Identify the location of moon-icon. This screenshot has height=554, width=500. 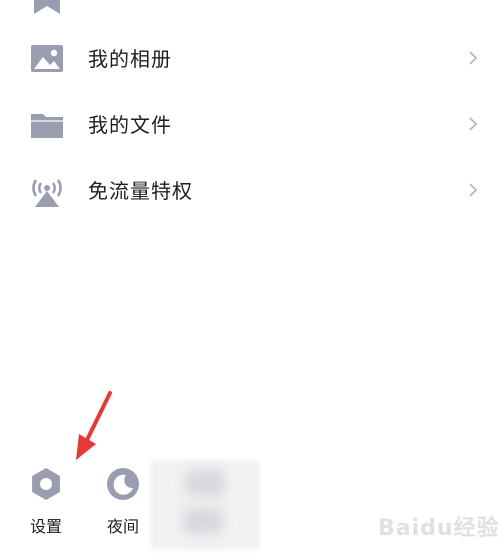
(123, 484).